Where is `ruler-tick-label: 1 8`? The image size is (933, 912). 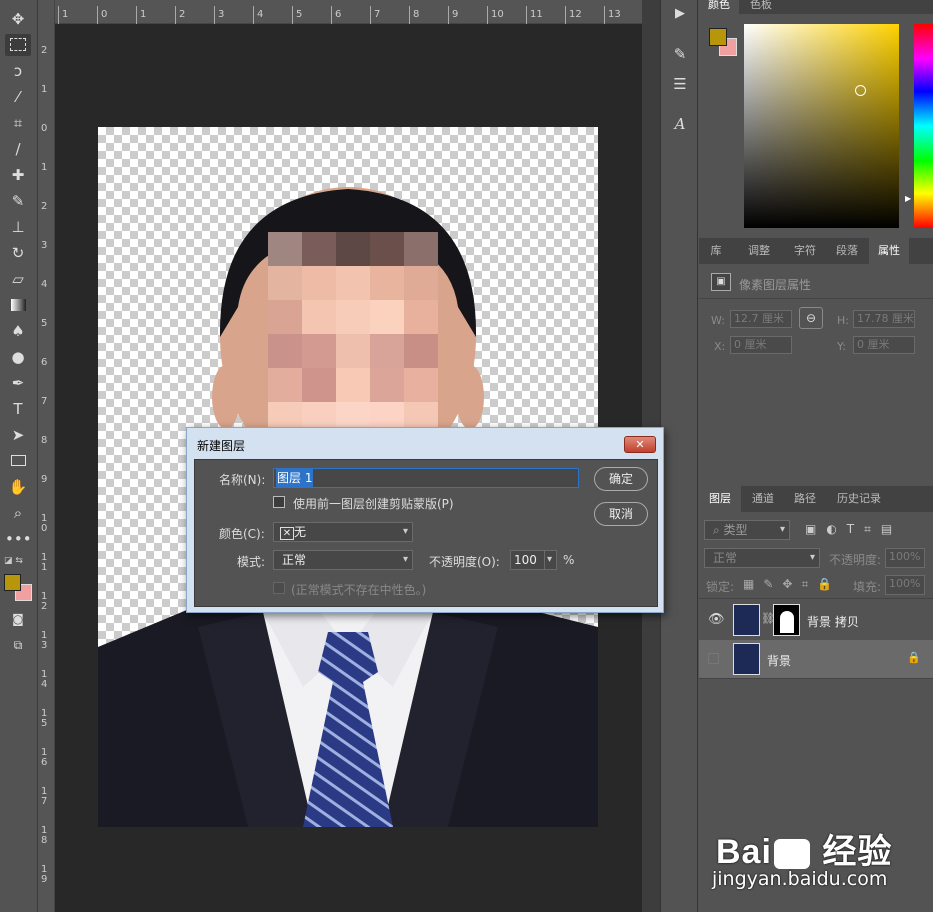
ruler-tick-label: 1 8 is located at coordinates (44, 835).